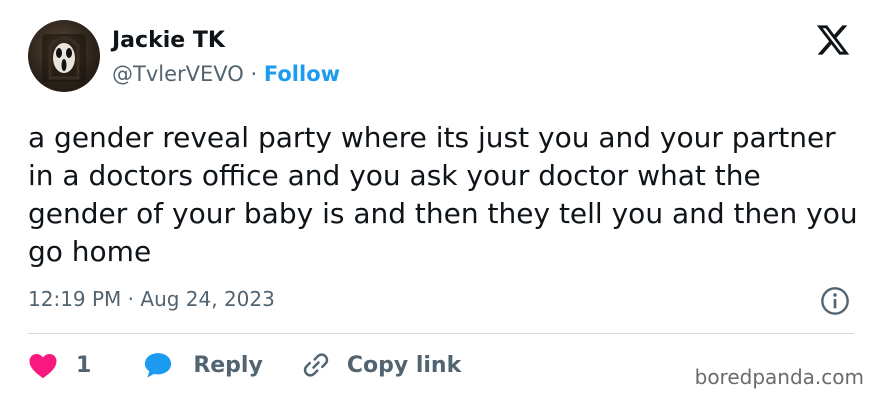  I want to click on action-bar: 1 Reply Copy link, so click(244, 365).